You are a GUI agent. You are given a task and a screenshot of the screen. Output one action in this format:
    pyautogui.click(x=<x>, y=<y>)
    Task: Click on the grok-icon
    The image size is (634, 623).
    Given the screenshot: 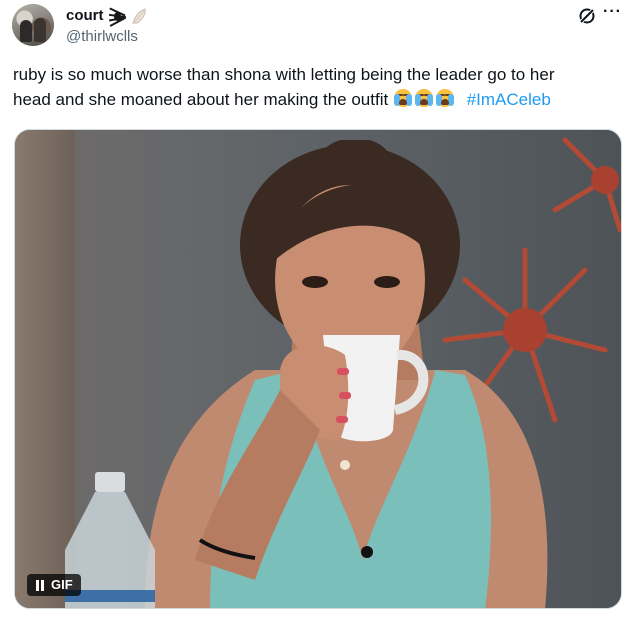 What is the action you would take?
    pyautogui.click(x=587, y=16)
    